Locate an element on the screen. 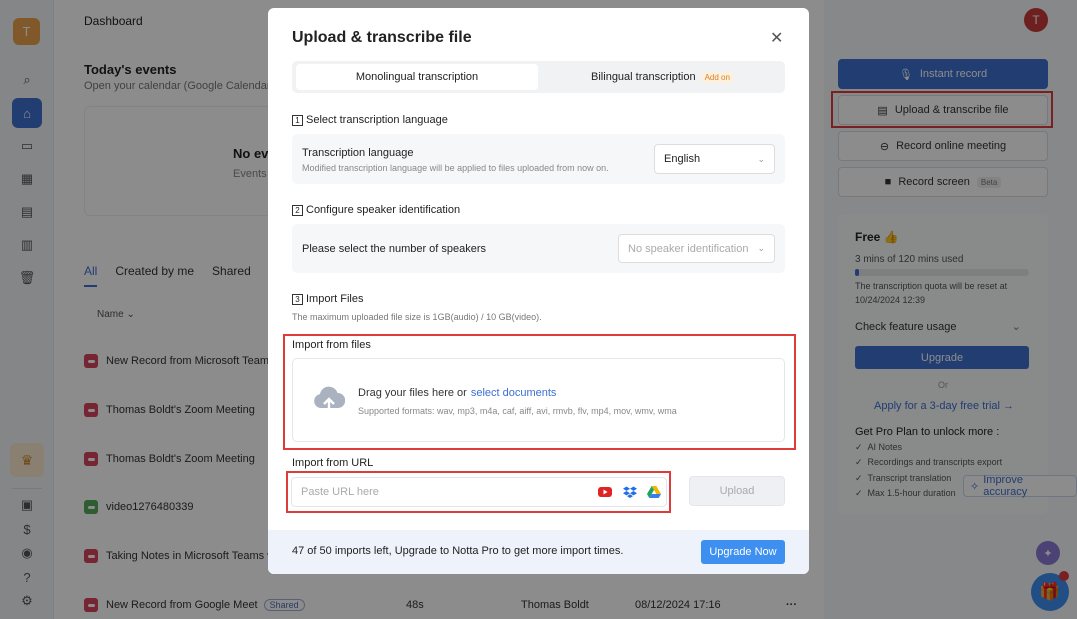 The width and height of the screenshot is (1077, 619). upload-button: Upload is located at coordinates (737, 491).